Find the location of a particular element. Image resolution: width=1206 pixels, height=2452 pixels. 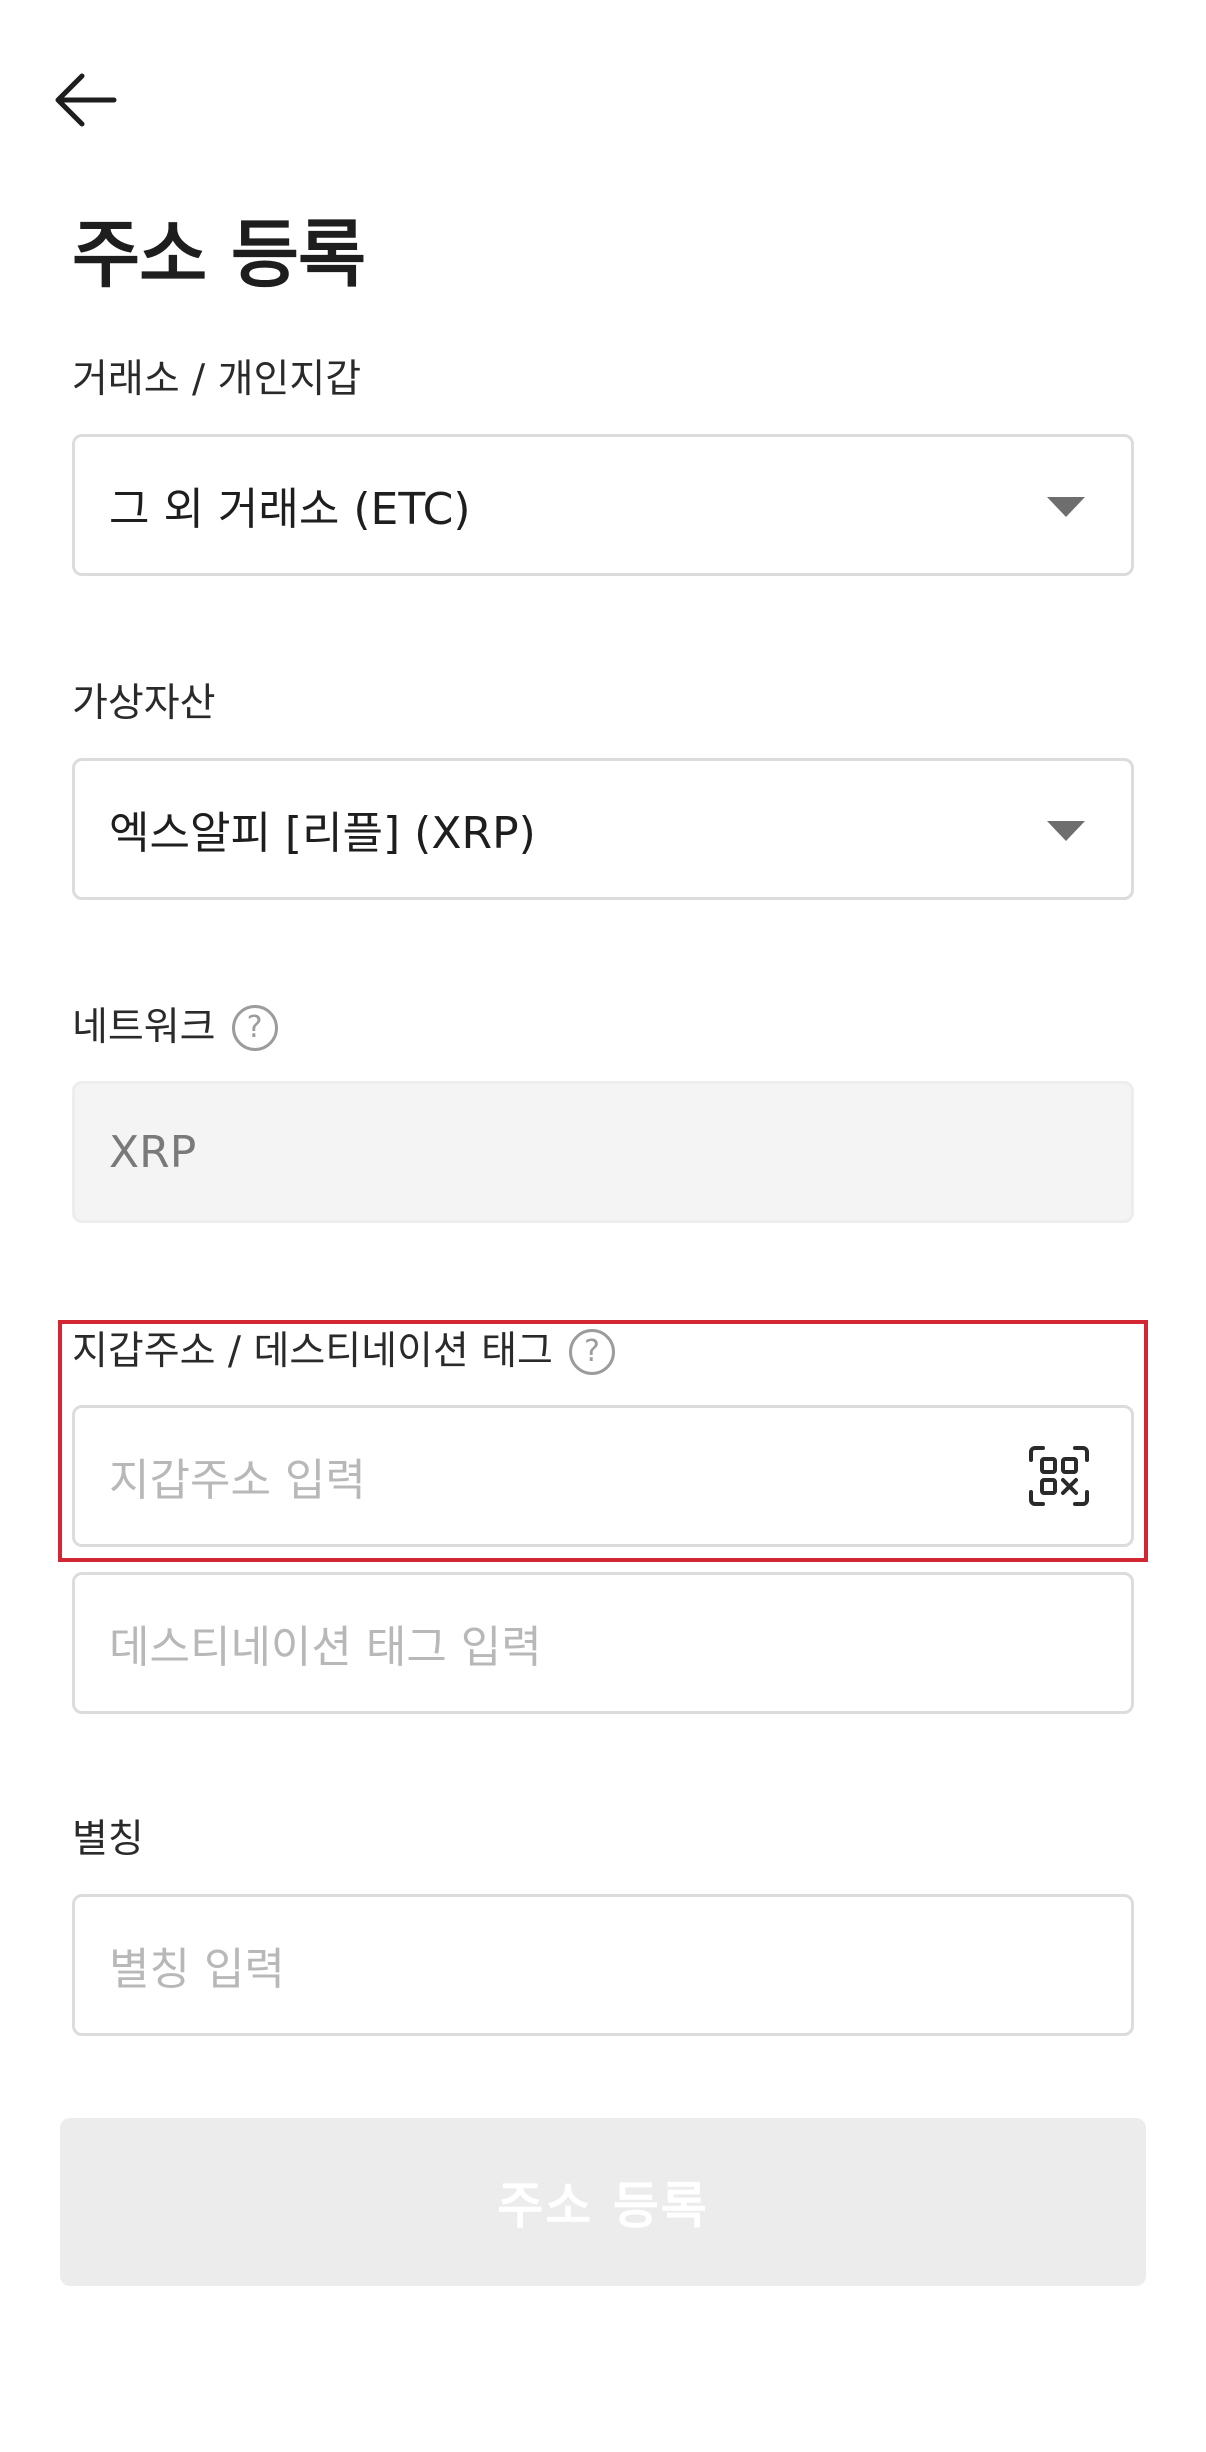

destination-tag-input: 데스티네이션 태그 입력 is located at coordinates (603, 1643).